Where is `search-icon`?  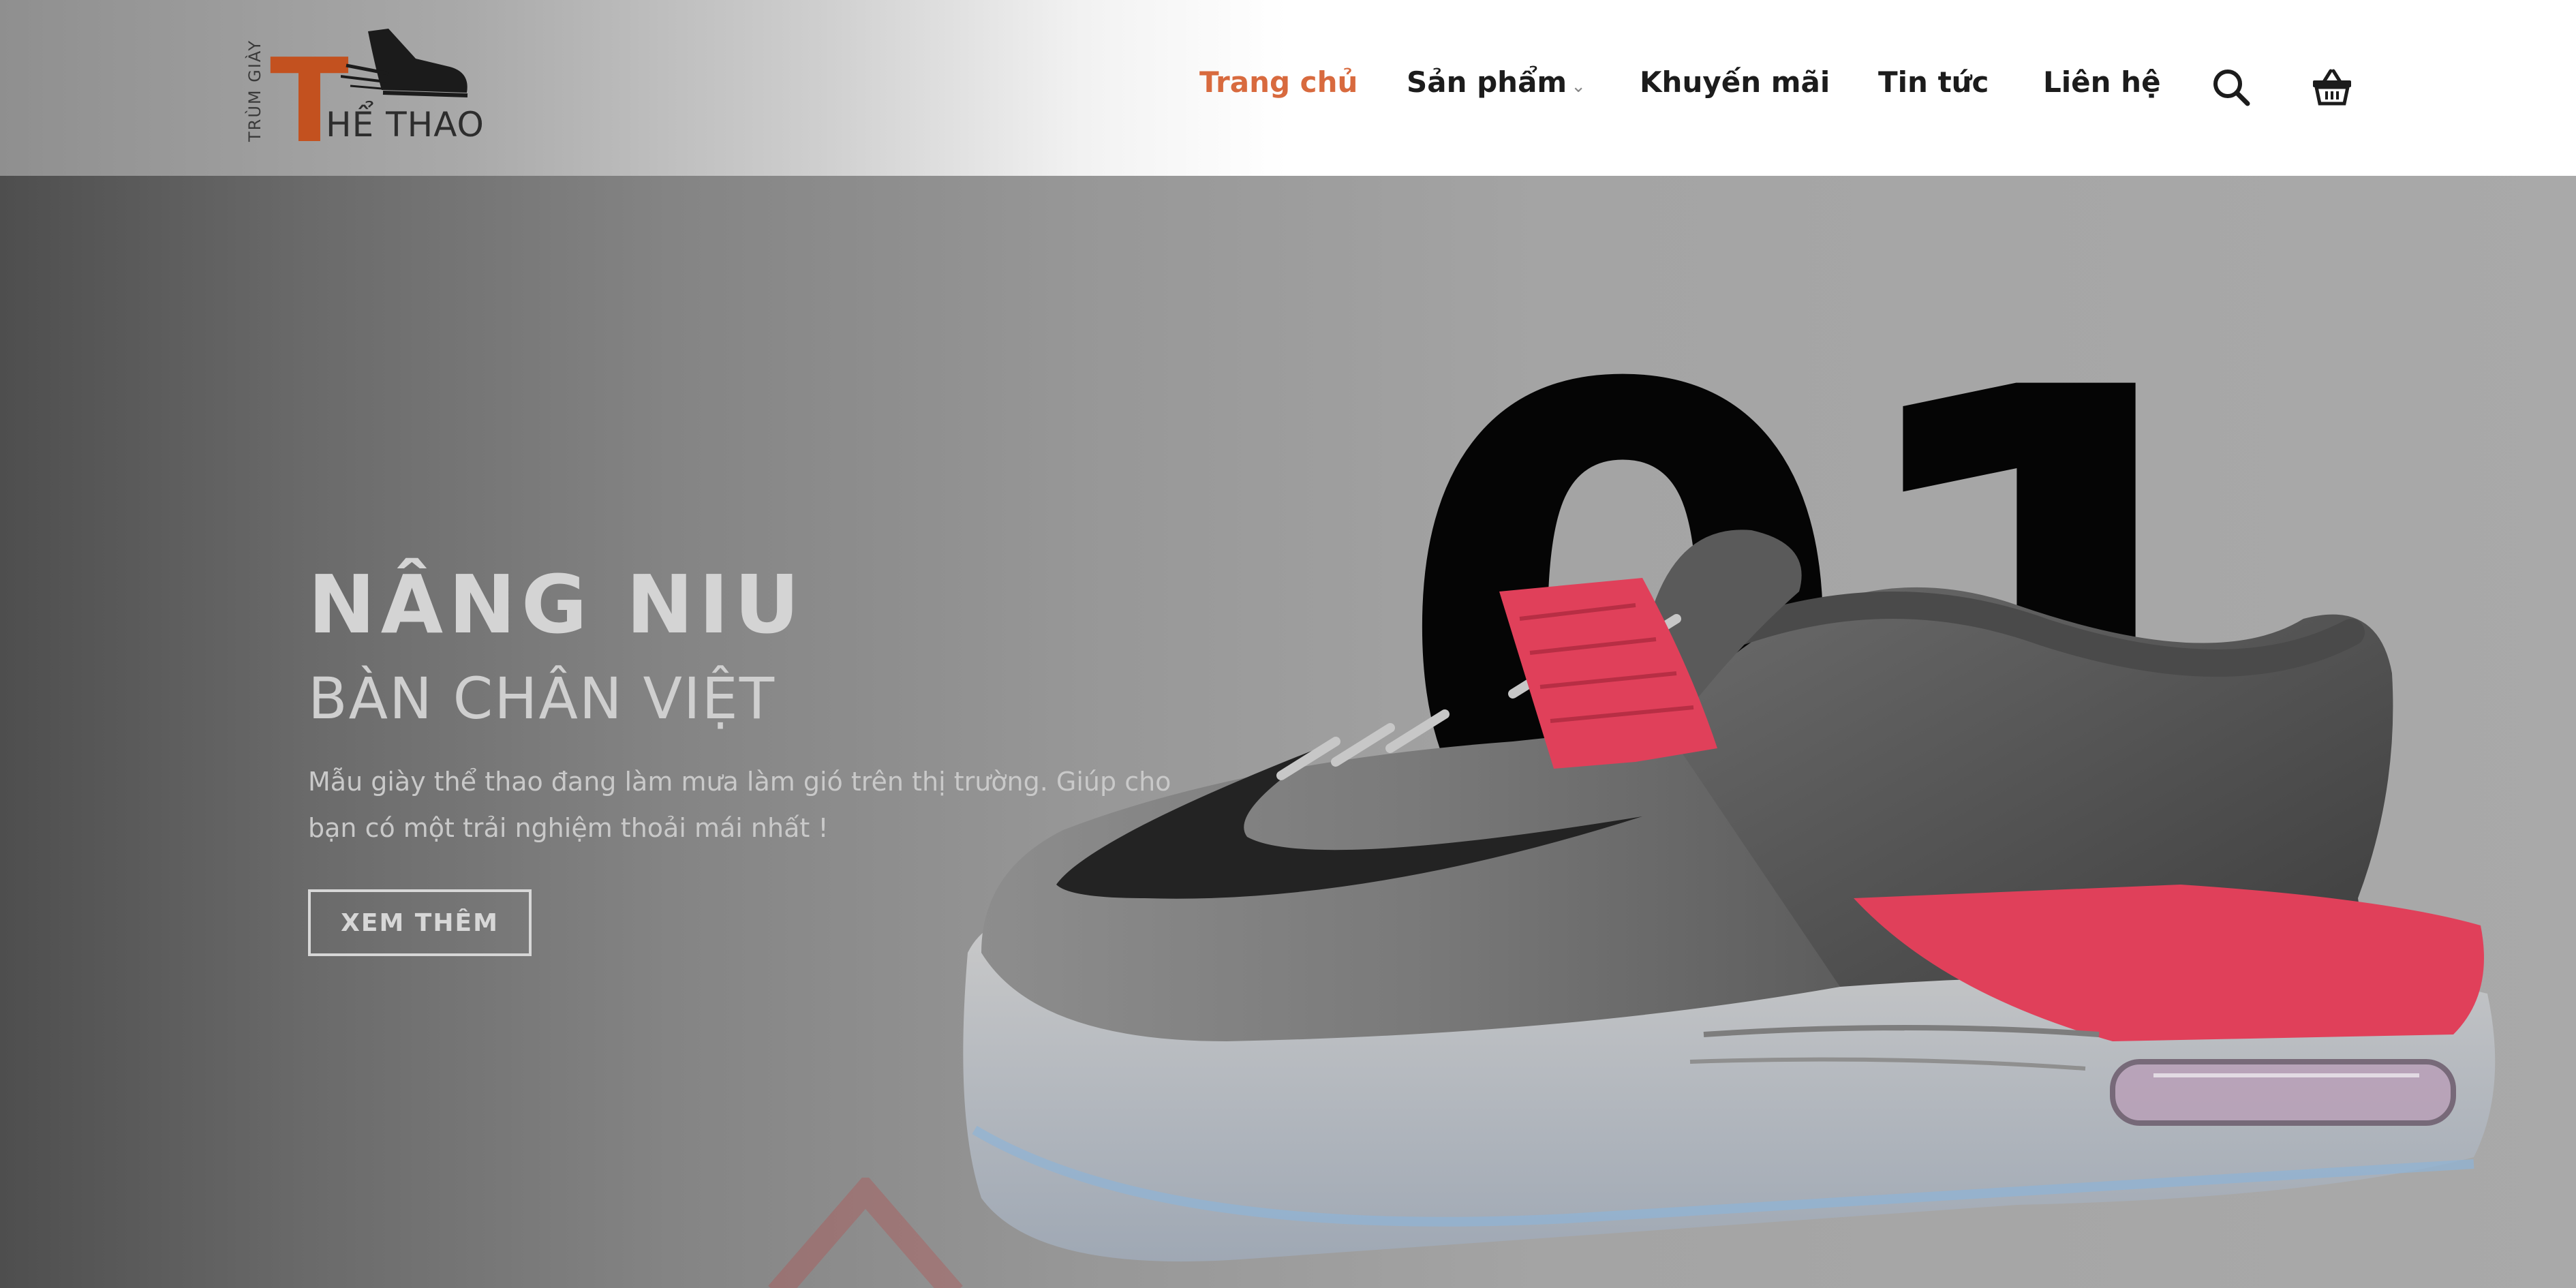 search-icon is located at coordinates (2231, 87).